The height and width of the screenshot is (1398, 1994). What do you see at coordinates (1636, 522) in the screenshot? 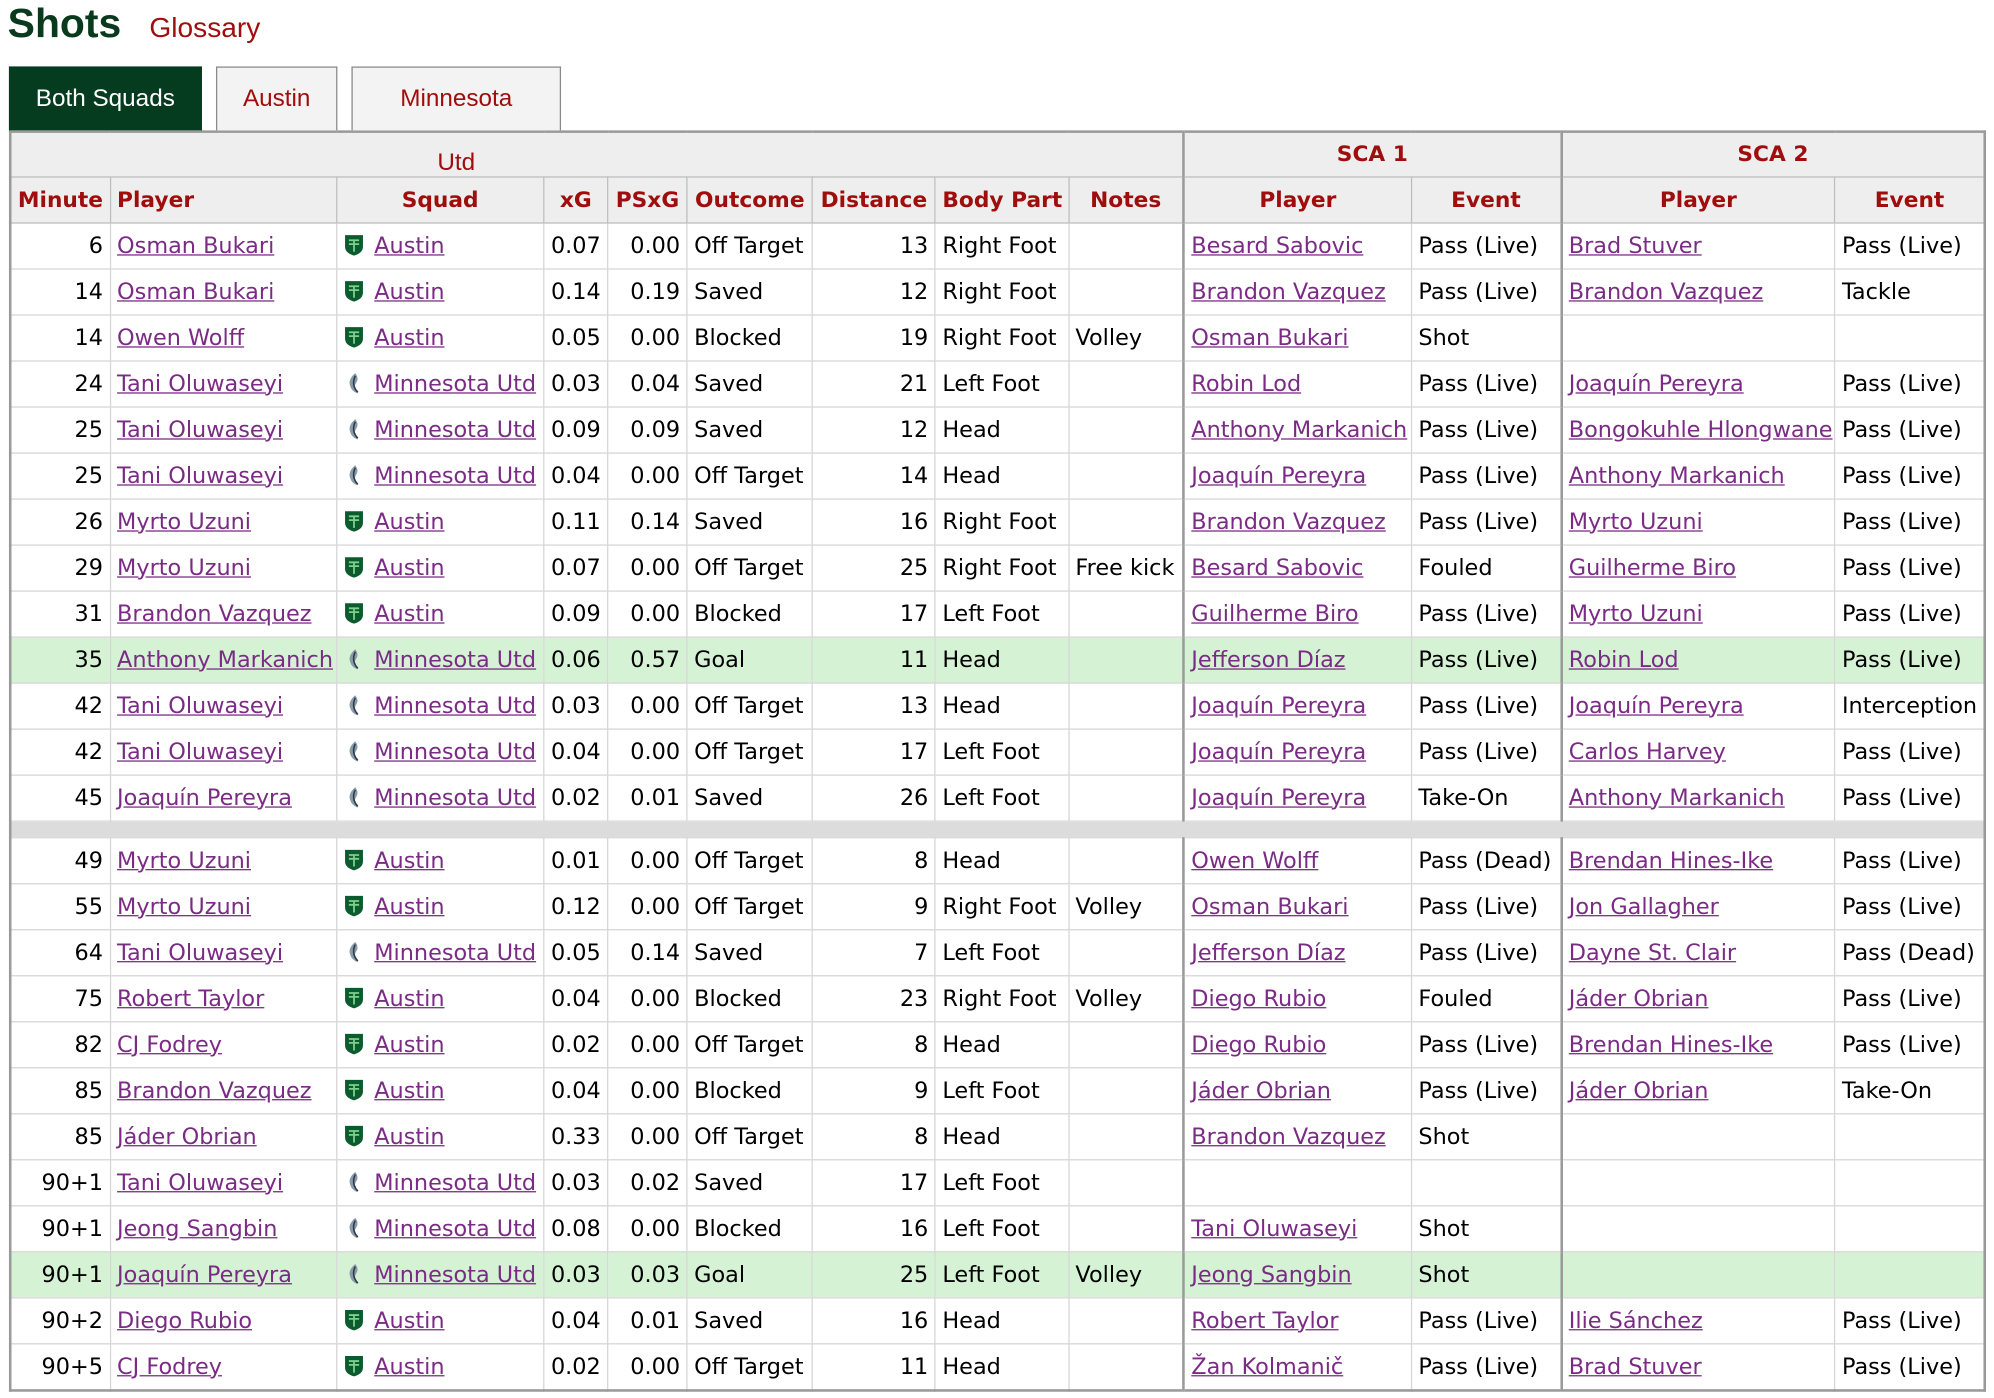
I see `sca2-player-link: Myrto Uzuni` at bounding box center [1636, 522].